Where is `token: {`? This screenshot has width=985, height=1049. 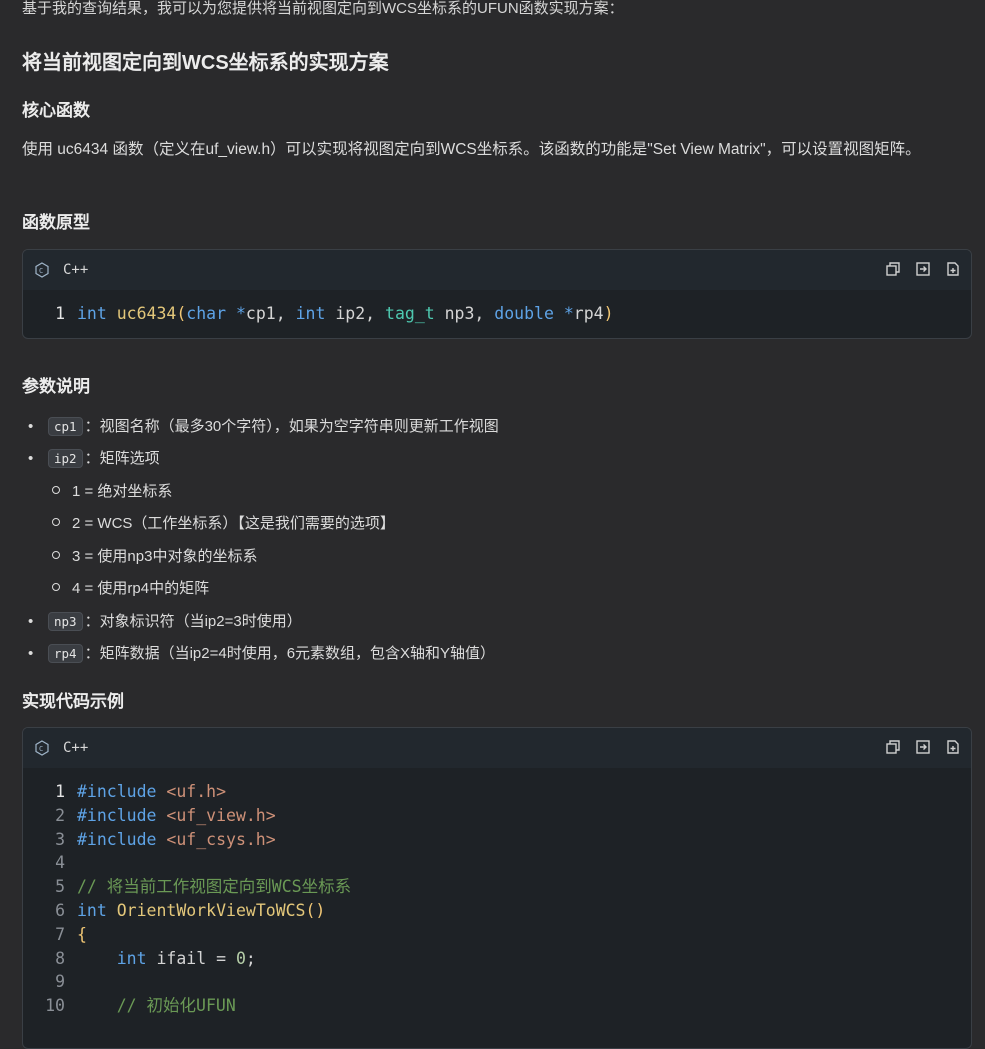
token: { is located at coordinates (82, 934).